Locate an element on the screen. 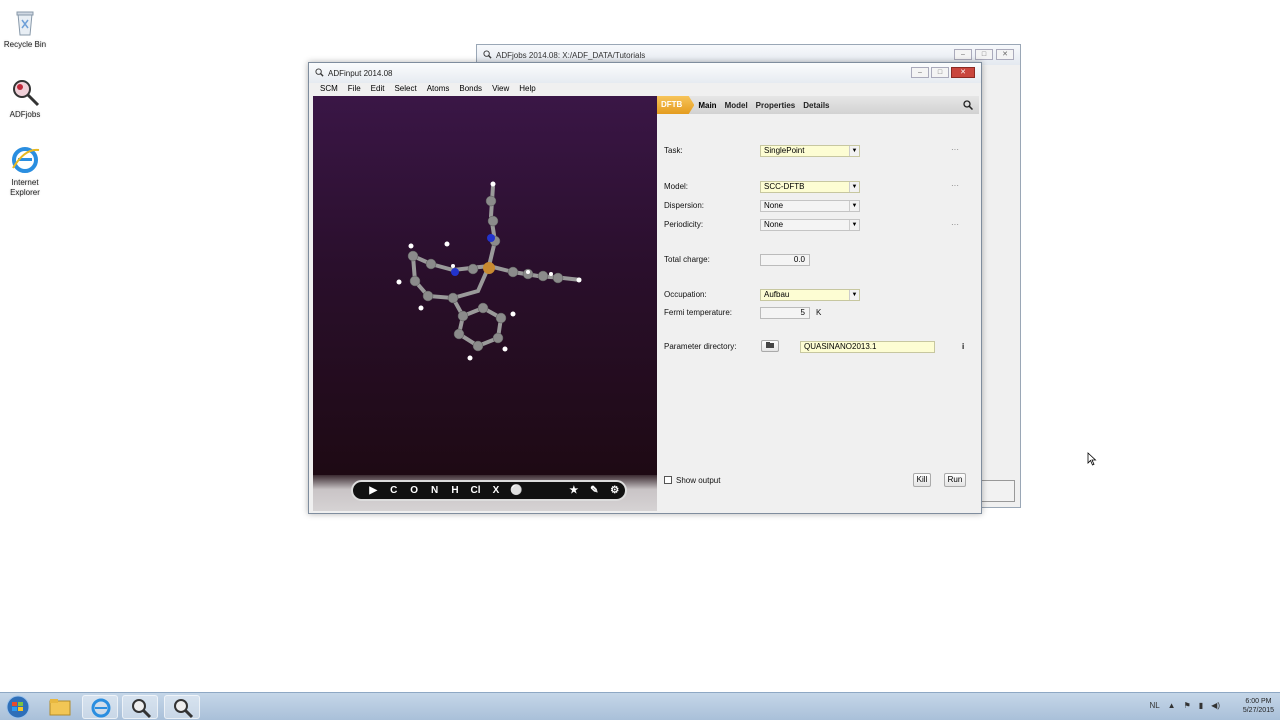  taskbar: NL ▲ ⚑ ▮ ◀) 6:00 PM 5/27/2015 is located at coordinates (640, 706).